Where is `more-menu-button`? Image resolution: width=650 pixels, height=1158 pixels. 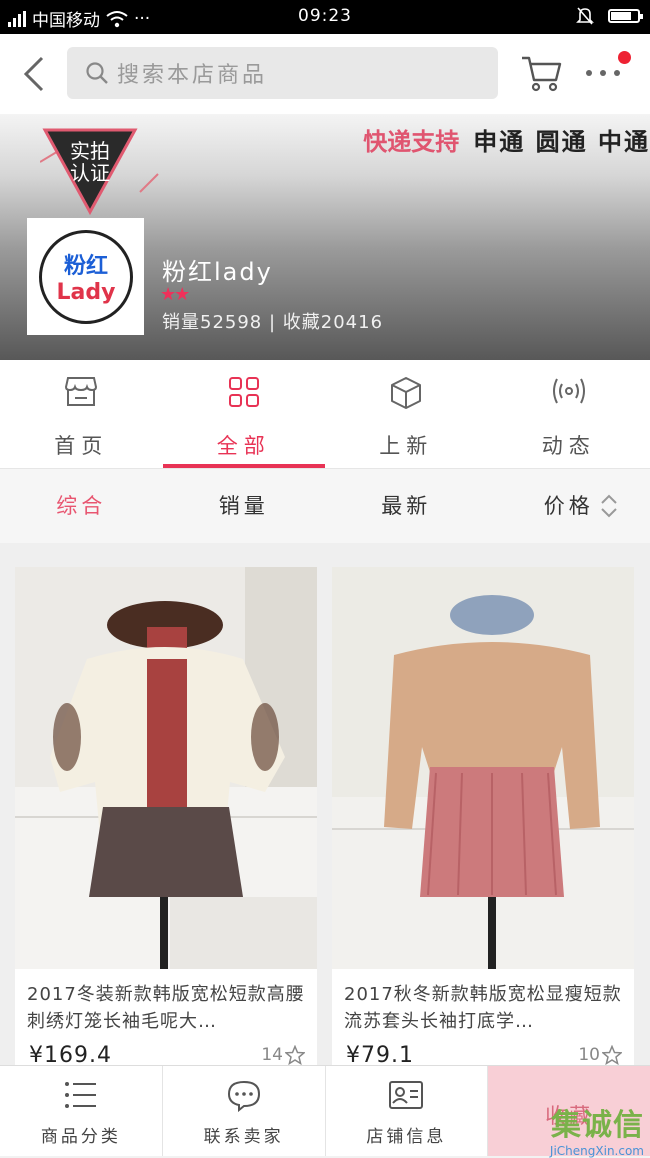
more-menu-button is located at coordinates (611, 73).